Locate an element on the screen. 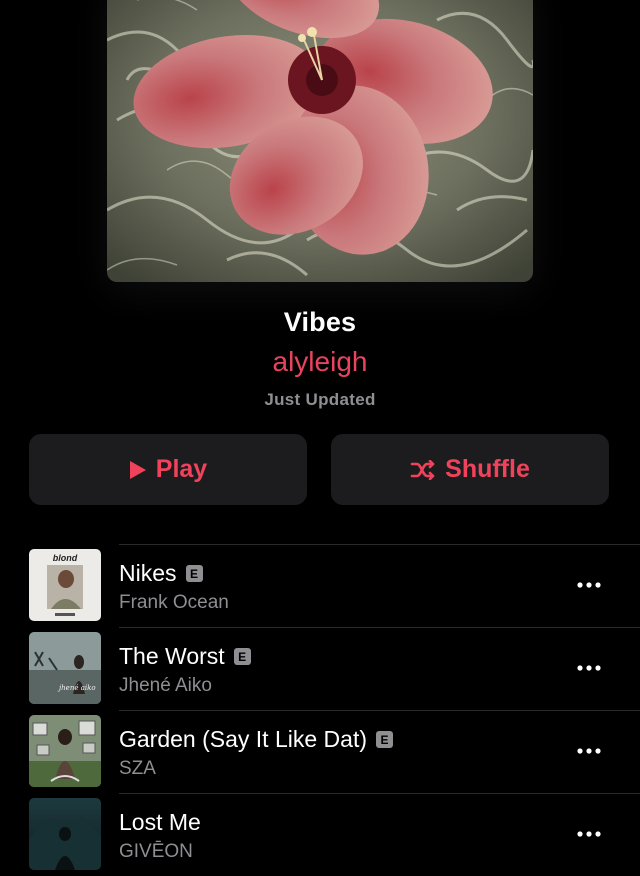 This screenshot has height=876, width=640. song-artist: SZA is located at coordinates (137, 768).